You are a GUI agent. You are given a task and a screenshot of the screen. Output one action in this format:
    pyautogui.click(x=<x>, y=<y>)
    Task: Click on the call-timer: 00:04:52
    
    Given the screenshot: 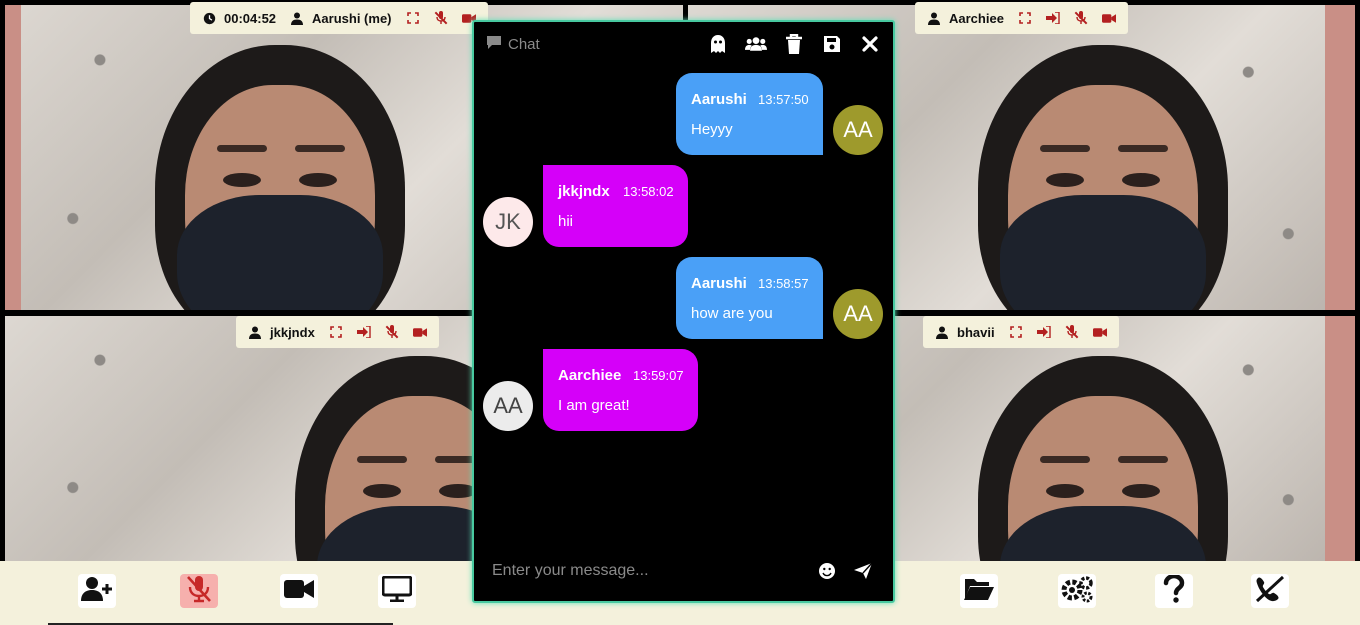 What is the action you would take?
    pyautogui.click(x=250, y=18)
    